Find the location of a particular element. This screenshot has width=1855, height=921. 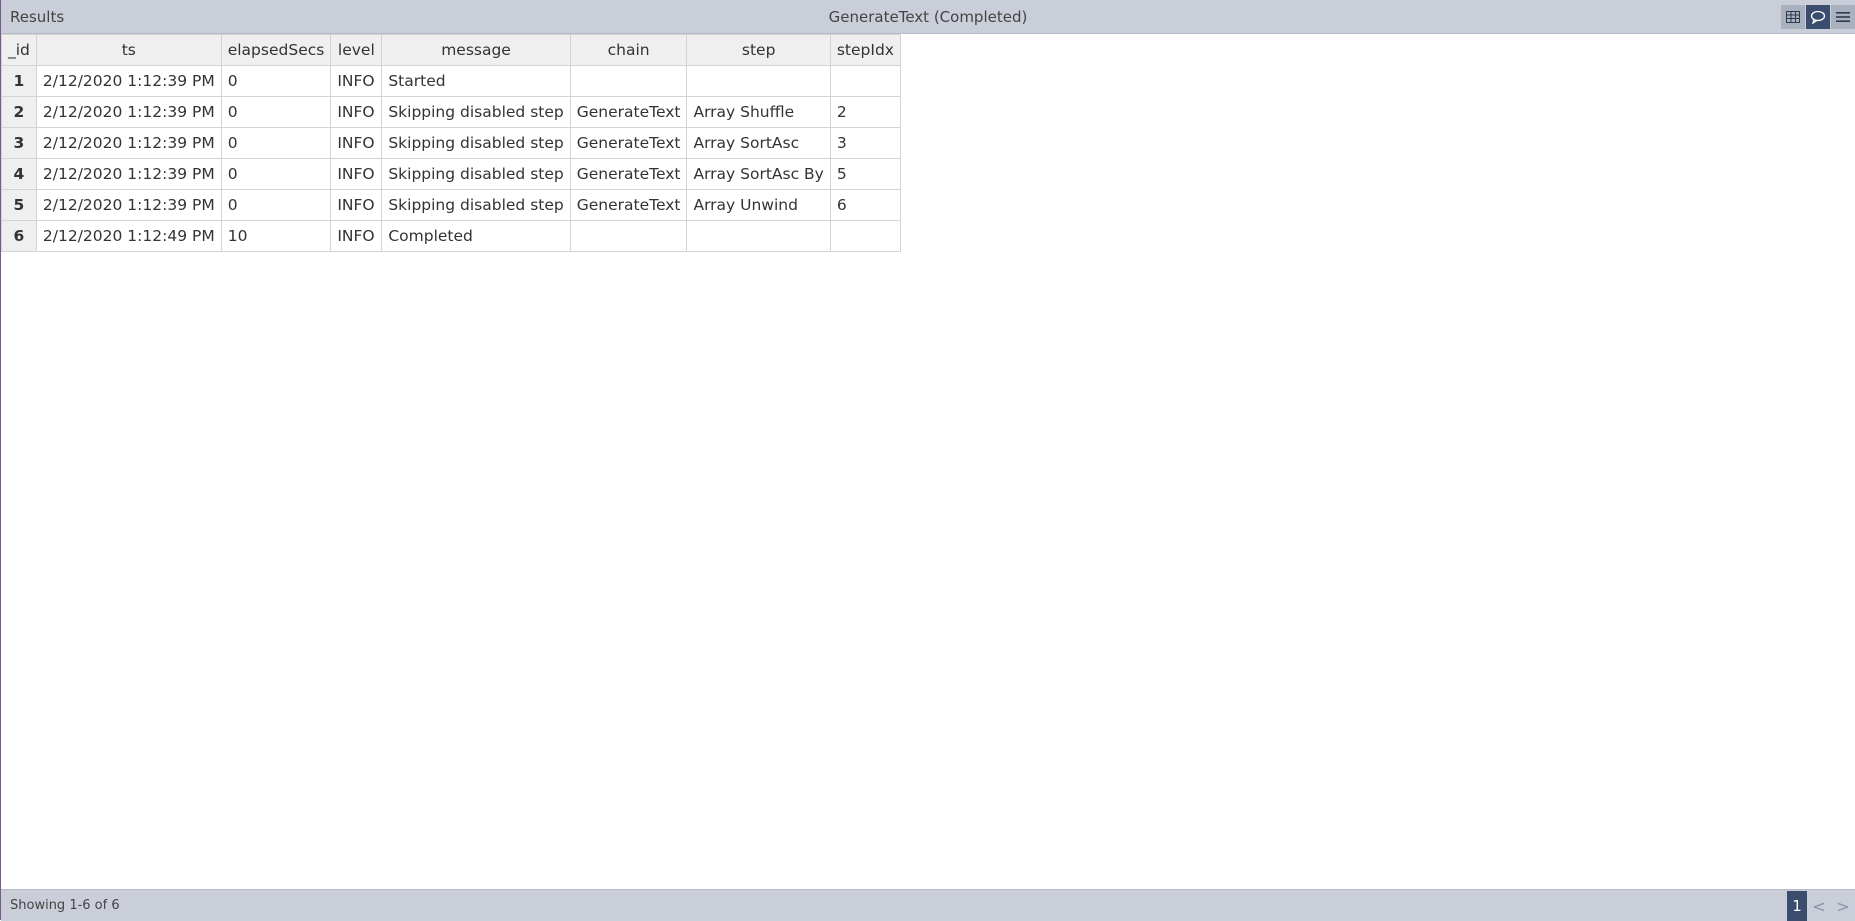

row-id-cell: 3 is located at coordinates (19, 143).